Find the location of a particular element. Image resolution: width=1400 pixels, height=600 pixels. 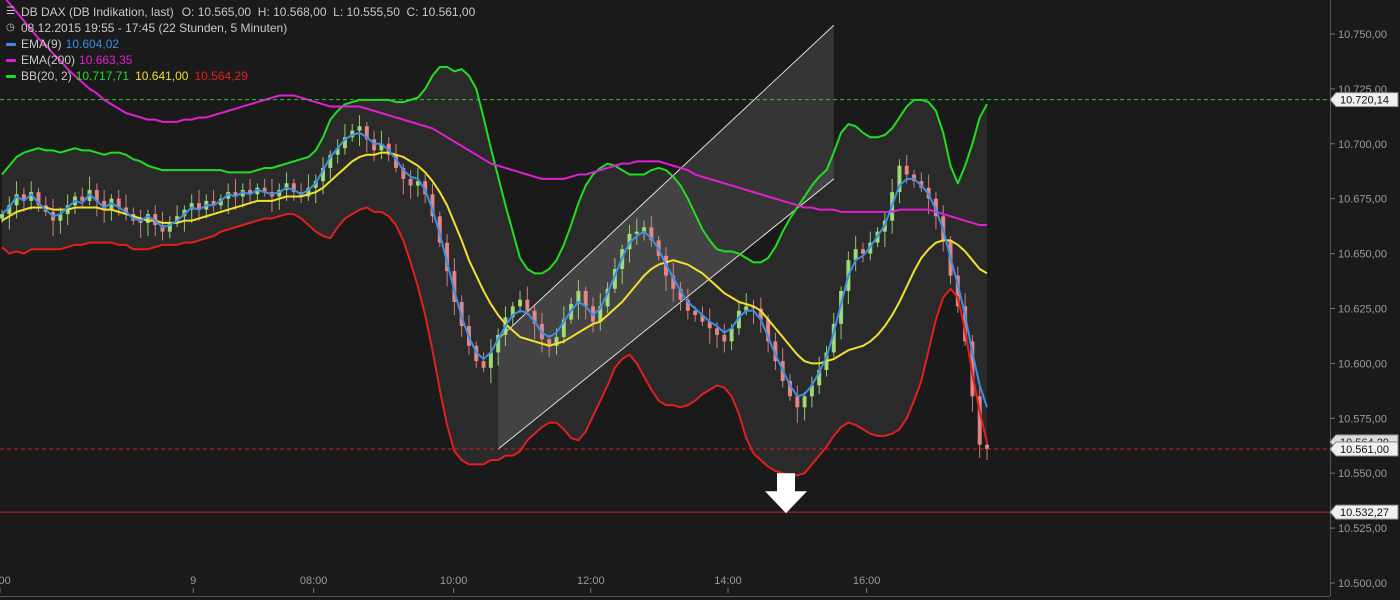

x-tick-label: 10:00 is located at coordinates (454, 581).